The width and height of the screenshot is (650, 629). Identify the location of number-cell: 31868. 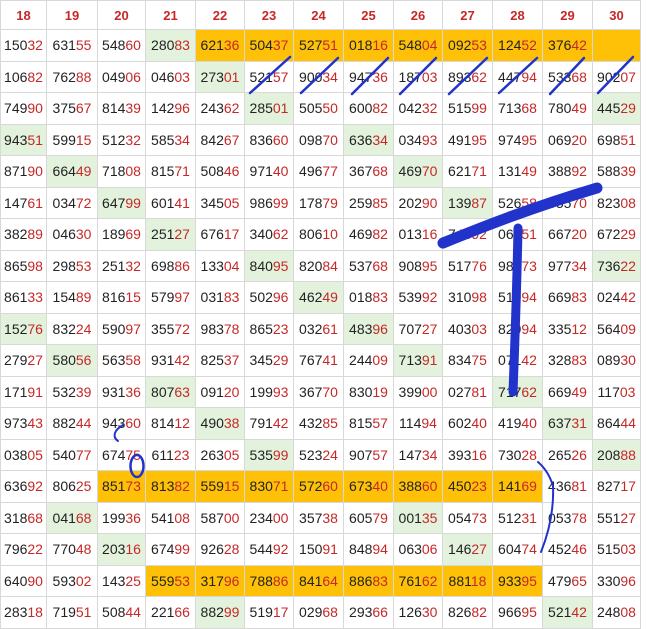
(23, 517).